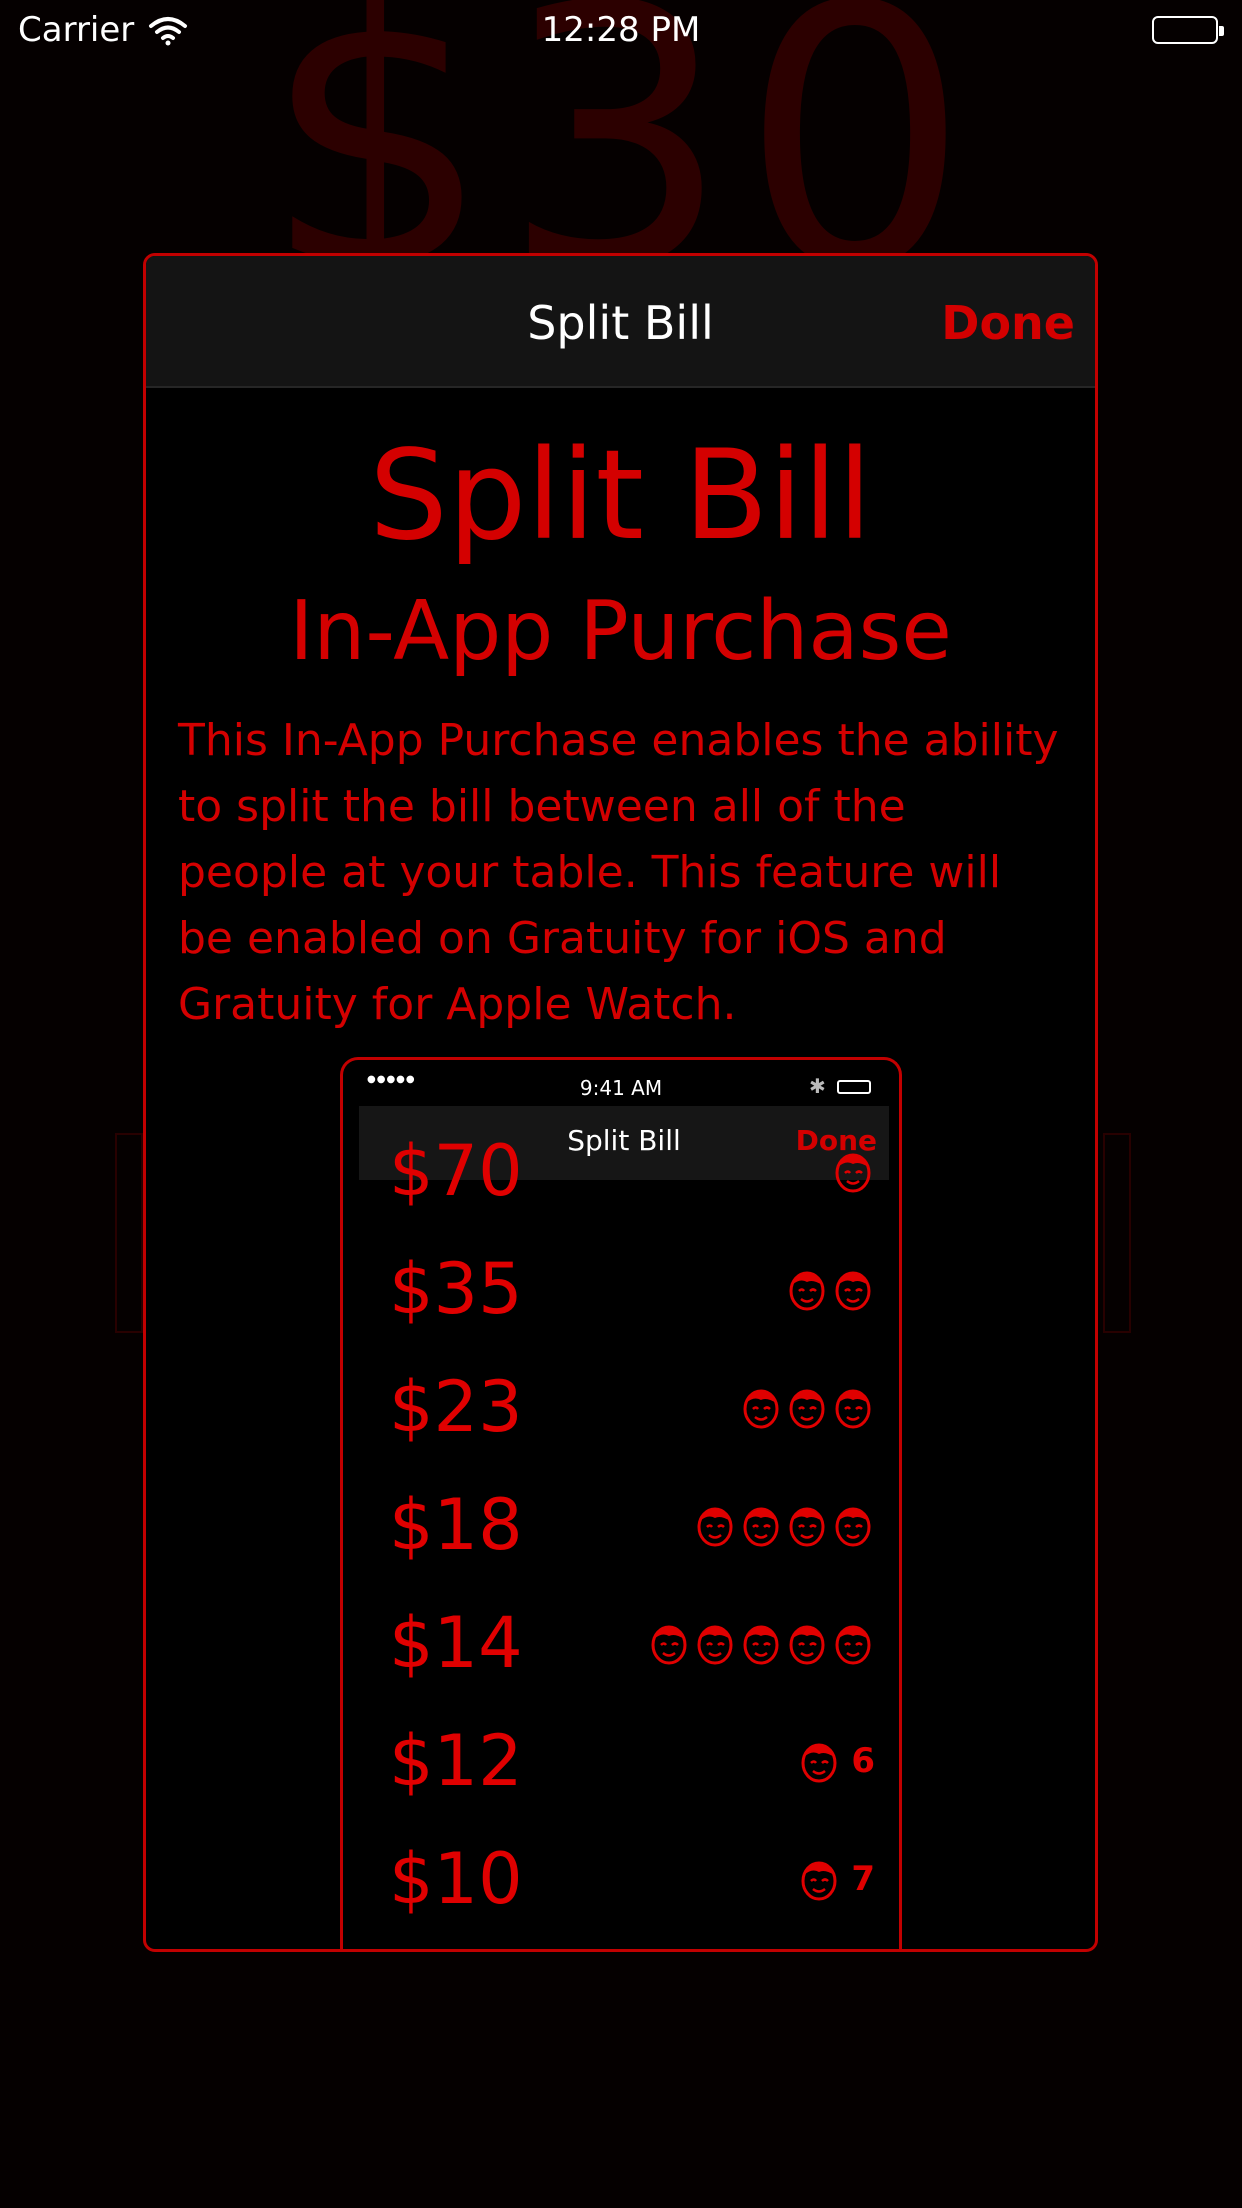 The height and width of the screenshot is (2208, 1242). Describe the element at coordinates (863, 1879) in the screenshot. I see `people-count: 7` at that location.